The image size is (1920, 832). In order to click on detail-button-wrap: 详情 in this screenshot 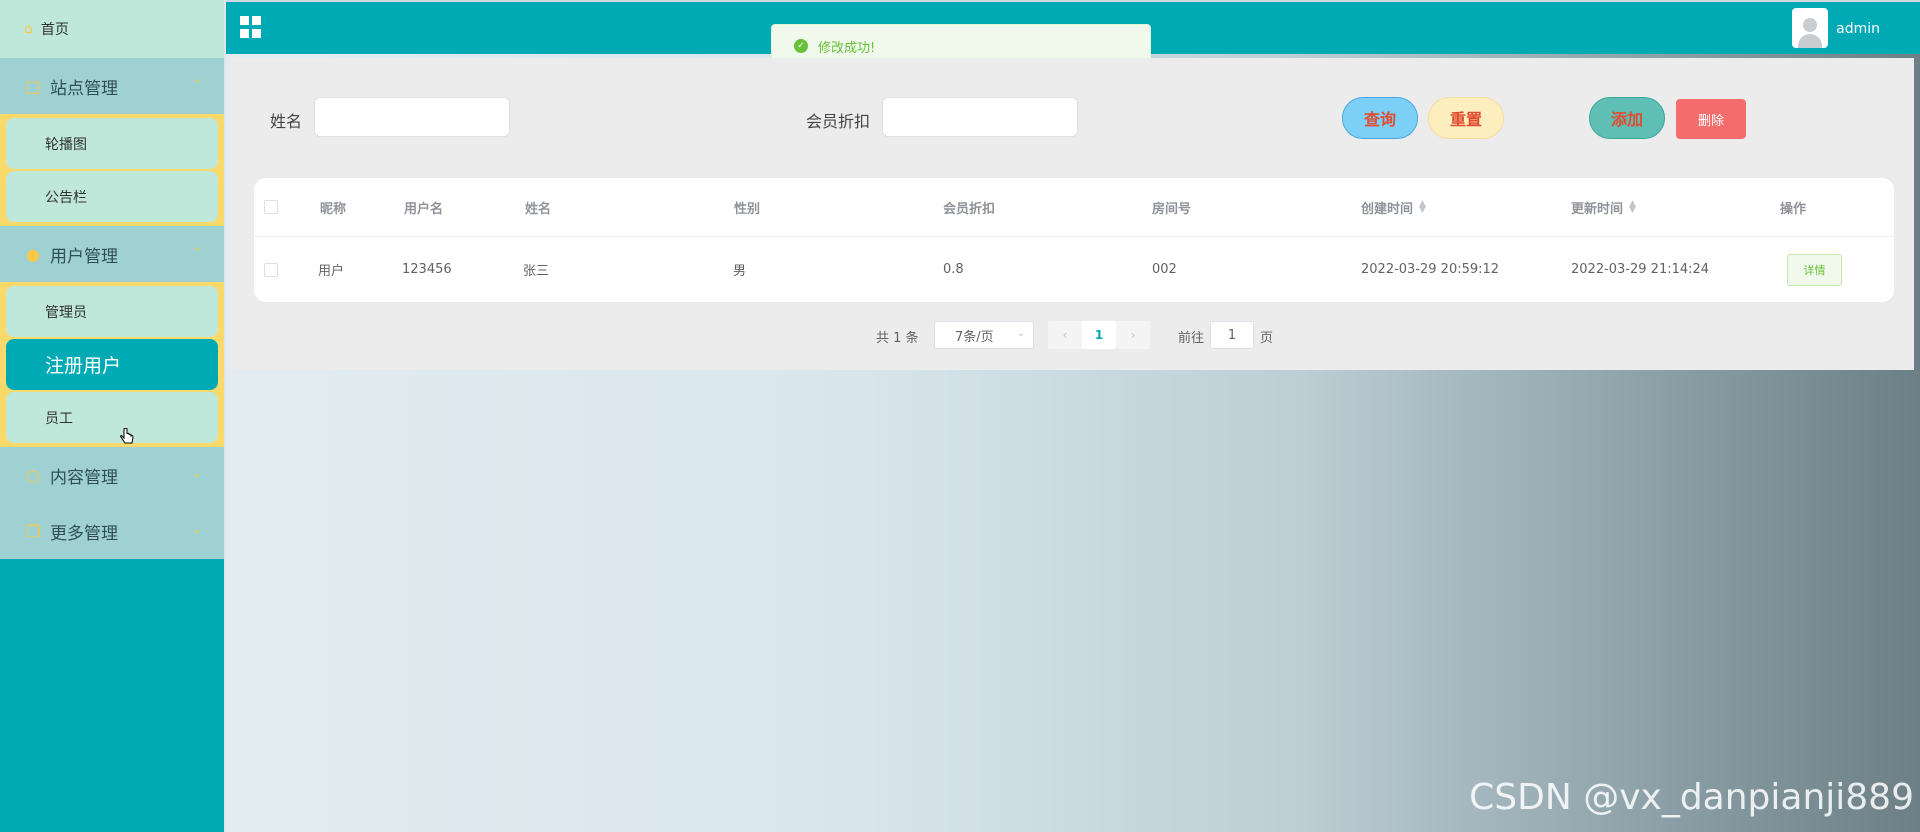, I will do `click(1814, 269)`.